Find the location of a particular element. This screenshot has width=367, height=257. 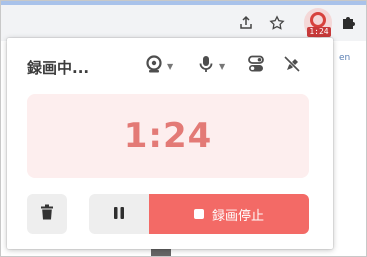

discard-button is located at coordinates (47, 214).